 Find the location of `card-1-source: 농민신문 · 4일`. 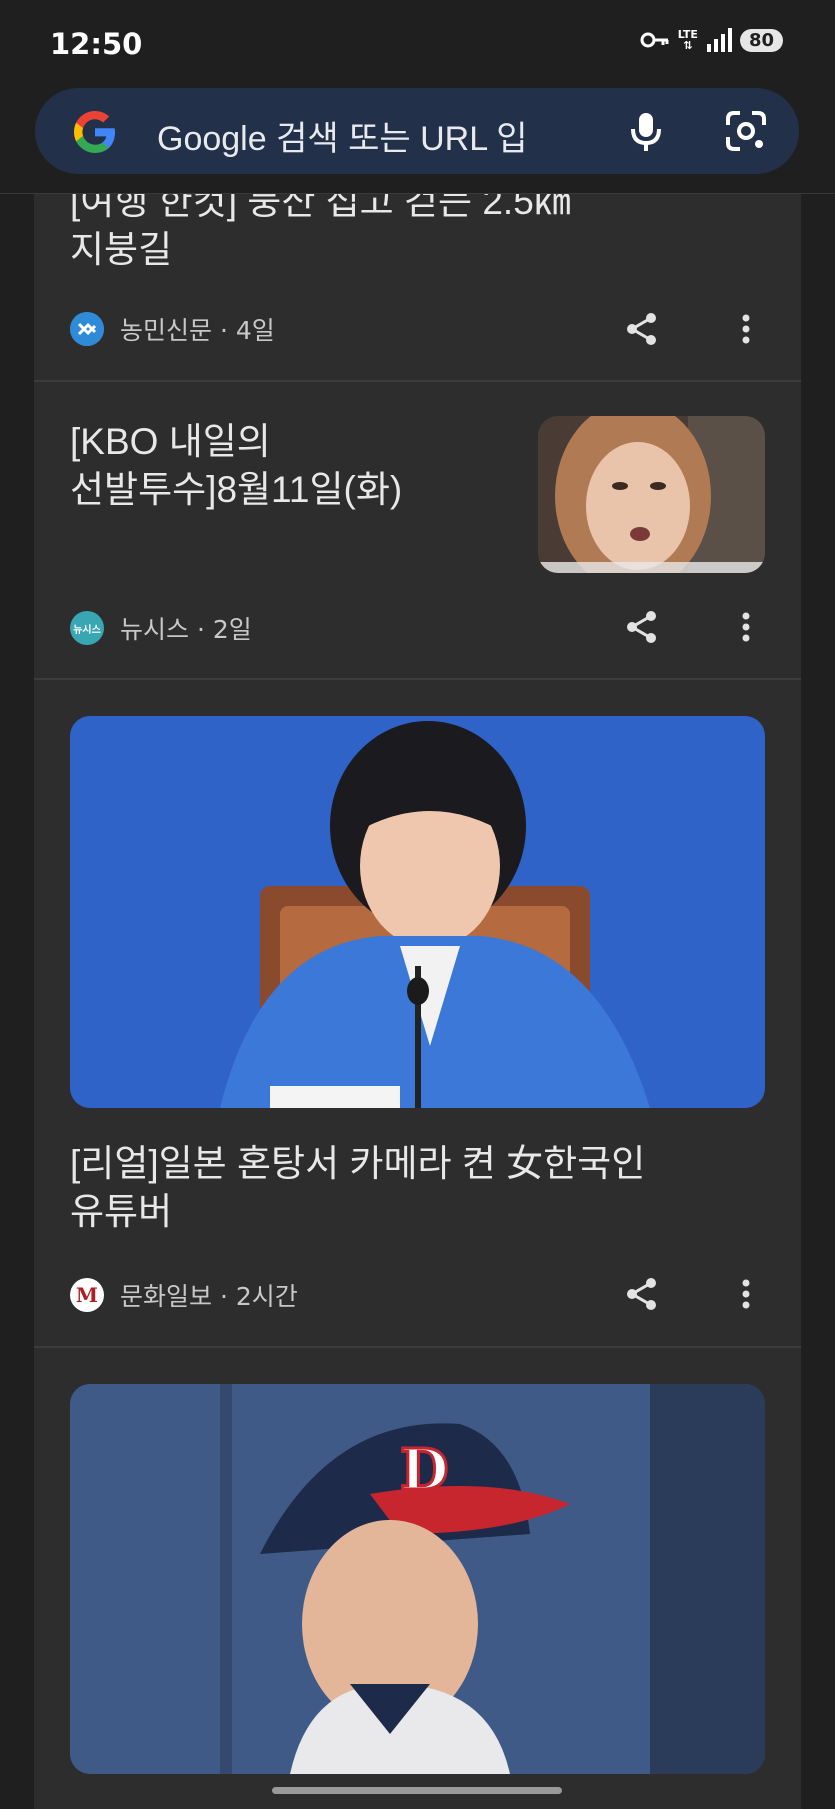

card-1-source: 농민신문 · 4일 is located at coordinates (197, 329).